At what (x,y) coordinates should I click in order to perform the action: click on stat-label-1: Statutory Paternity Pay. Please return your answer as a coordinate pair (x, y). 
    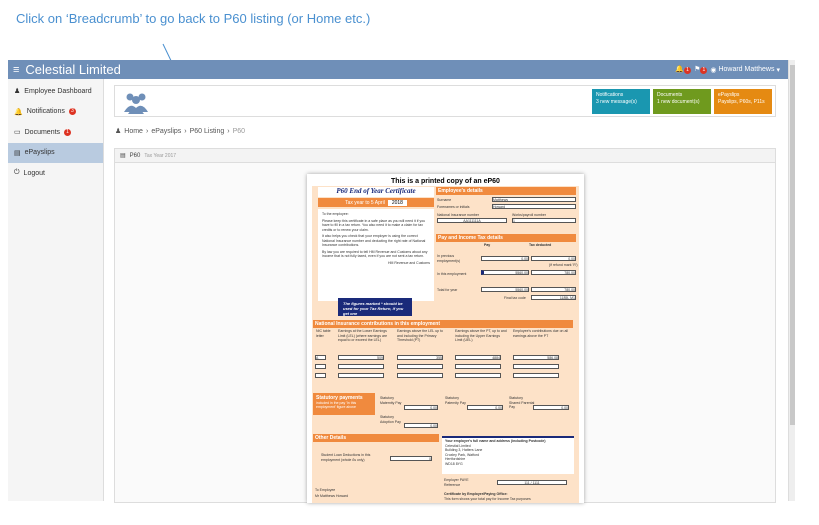
    Looking at the image, I should click on (455, 400).